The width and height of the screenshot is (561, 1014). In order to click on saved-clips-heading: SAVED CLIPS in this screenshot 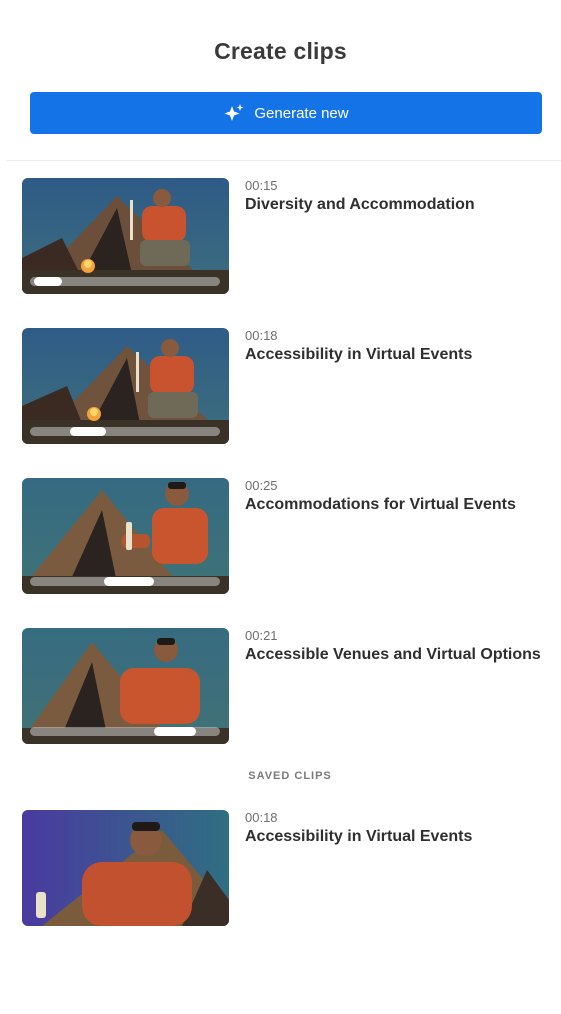, I will do `click(290, 776)`.